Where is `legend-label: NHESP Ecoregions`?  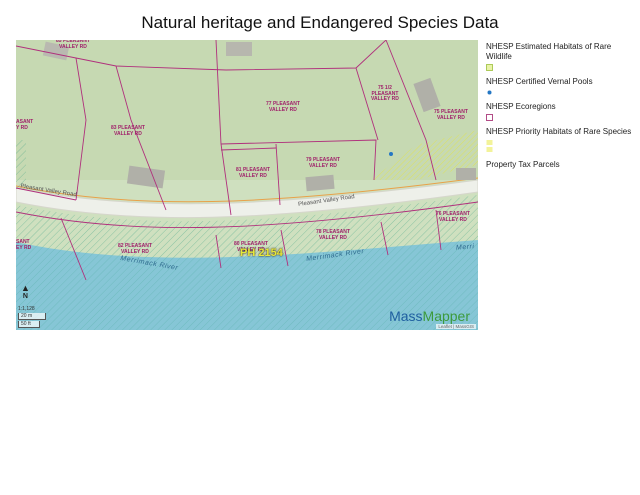 legend-label: NHESP Ecoregions is located at coordinates (521, 106).